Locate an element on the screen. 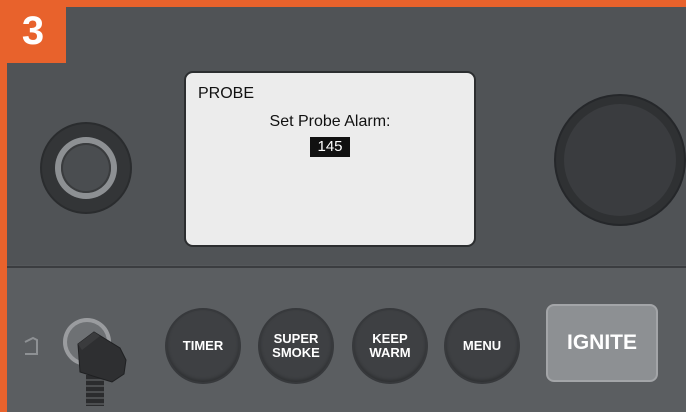 This screenshot has width=686, height=412. ignite-button: IGNITE is located at coordinates (602, 343).